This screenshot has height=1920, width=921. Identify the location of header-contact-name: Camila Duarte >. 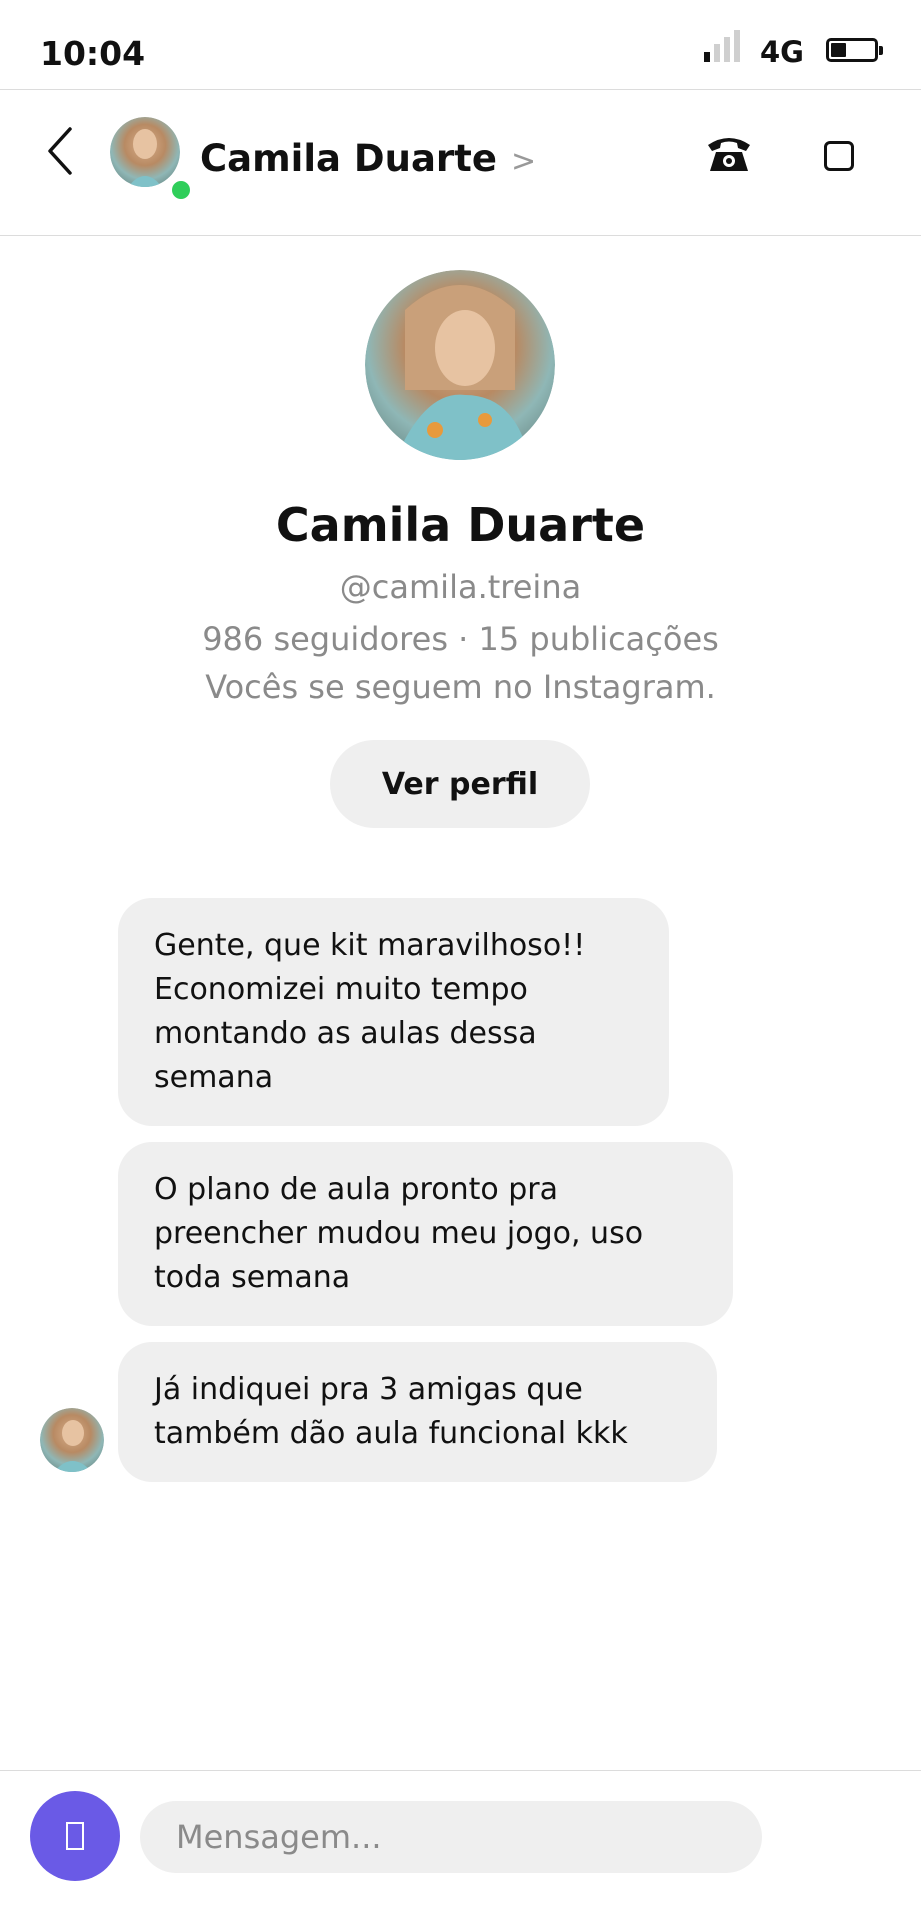
(368, 158).